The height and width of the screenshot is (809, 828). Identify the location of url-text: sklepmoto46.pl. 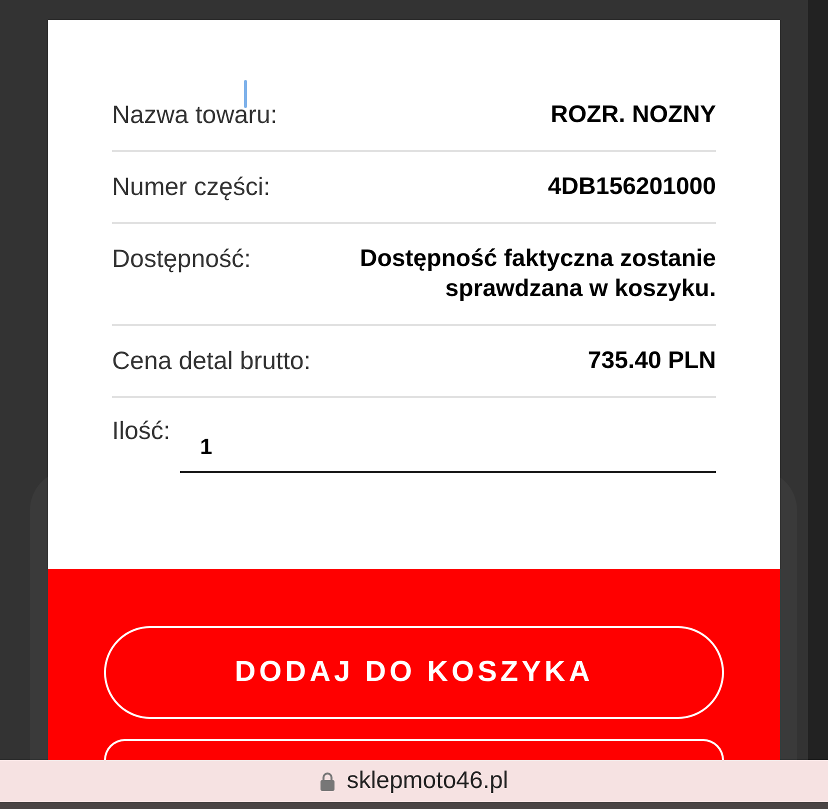
(427, 781).